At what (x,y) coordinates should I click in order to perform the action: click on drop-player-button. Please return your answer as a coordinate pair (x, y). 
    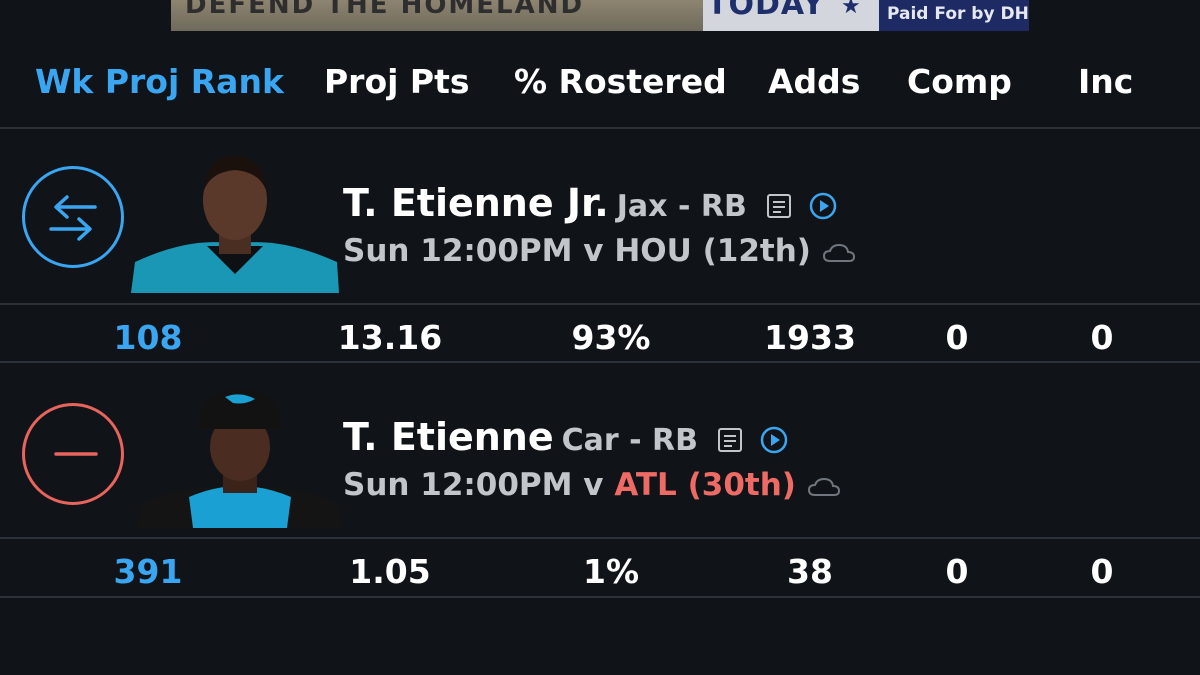
    Looking at the image, I should click on (73, 454).